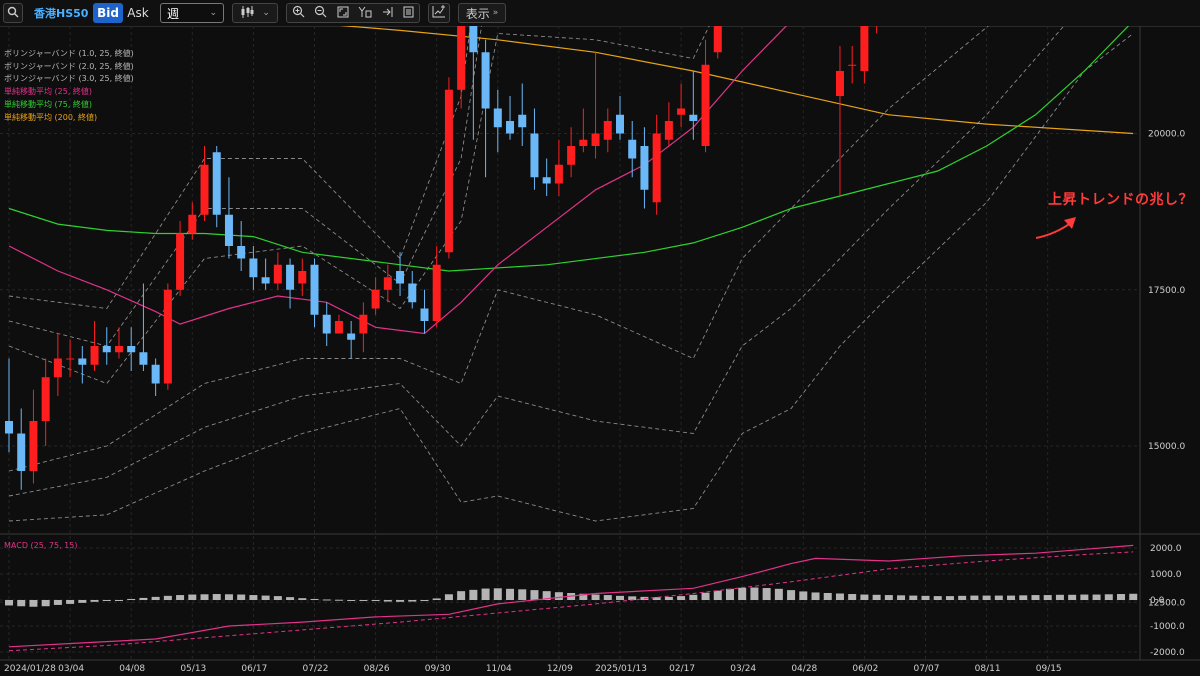  Describe the element at coordinates (69, 53) in the screenshot. I see `legend-item: ボリンジャーバンド (1.0, 25, 終値)` at that location.